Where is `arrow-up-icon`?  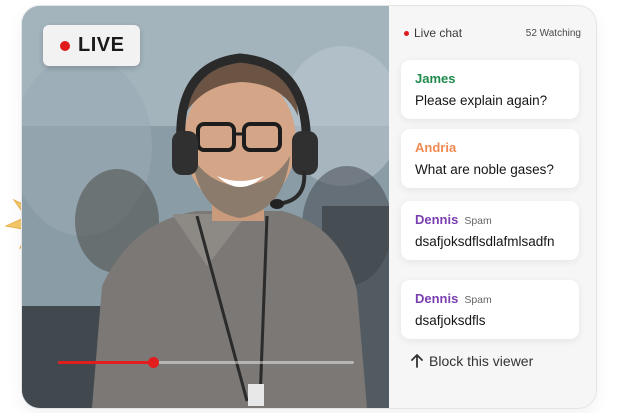
arrow-up-icon is located at coordinates (417, 361).